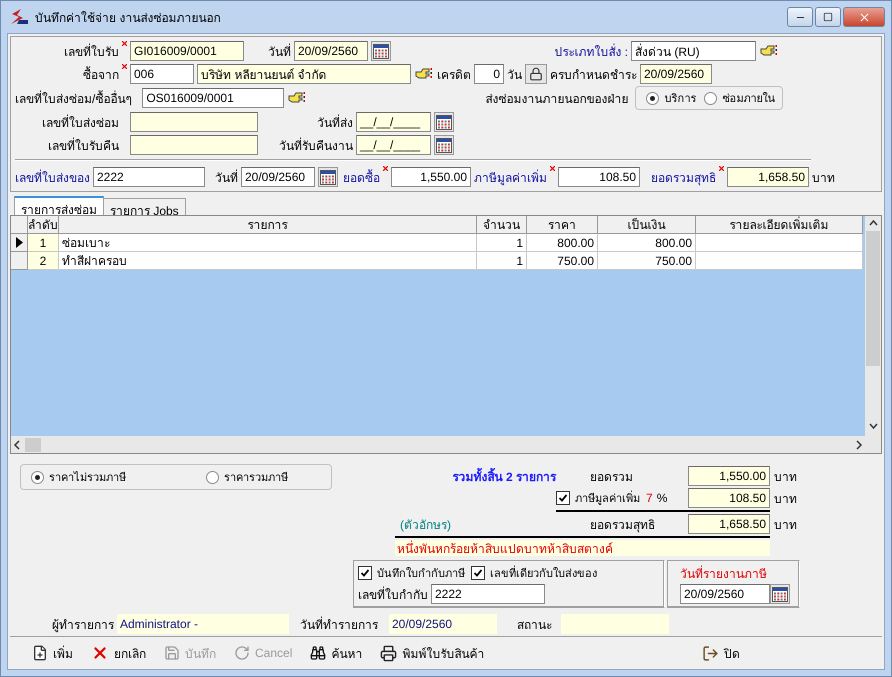 This screenshot has width=892, height=677. What do you see at coordinates (683, 178) in the screenshot?
I see `field-label: ยอดรวมสุทธิ` at bounding box center [683, 178].